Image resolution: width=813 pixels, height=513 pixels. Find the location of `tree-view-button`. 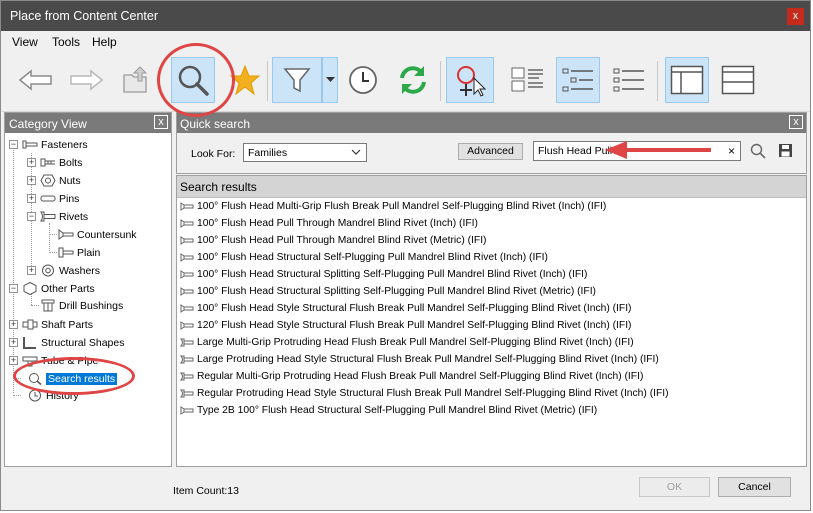

tree-view-button is located at coordinates (578, 80).